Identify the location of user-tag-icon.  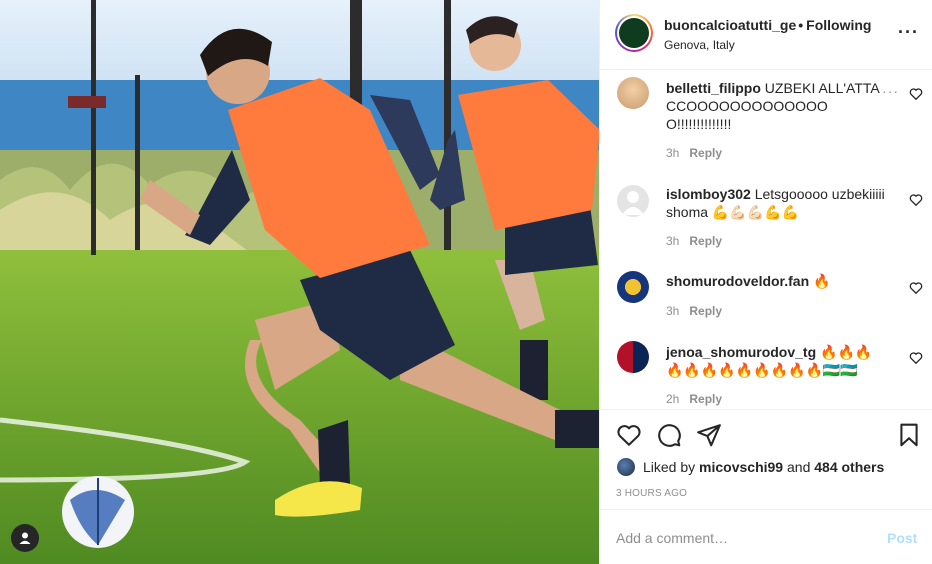
(25, 538).